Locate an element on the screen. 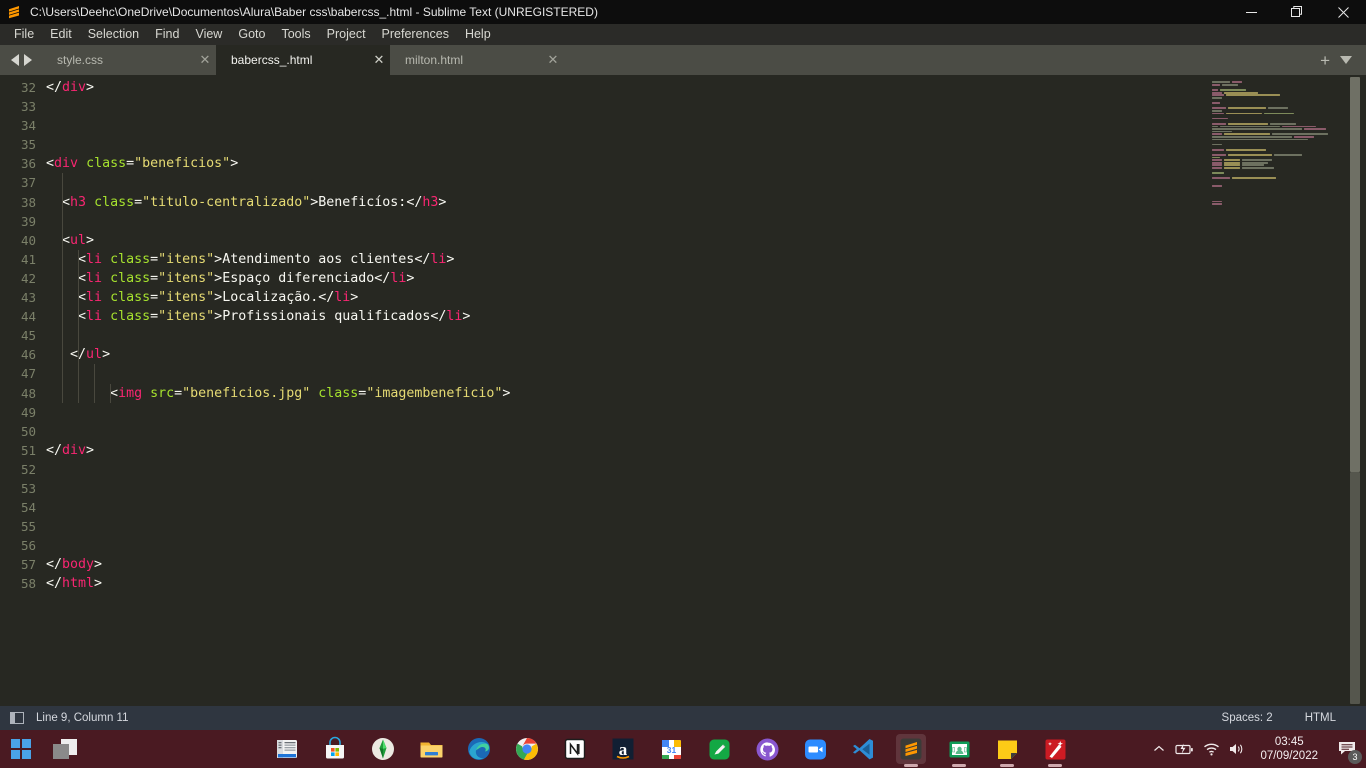 The width and height of the screenshot is (1366, 768). line-number: 56 is located at coordinates (28, 546).